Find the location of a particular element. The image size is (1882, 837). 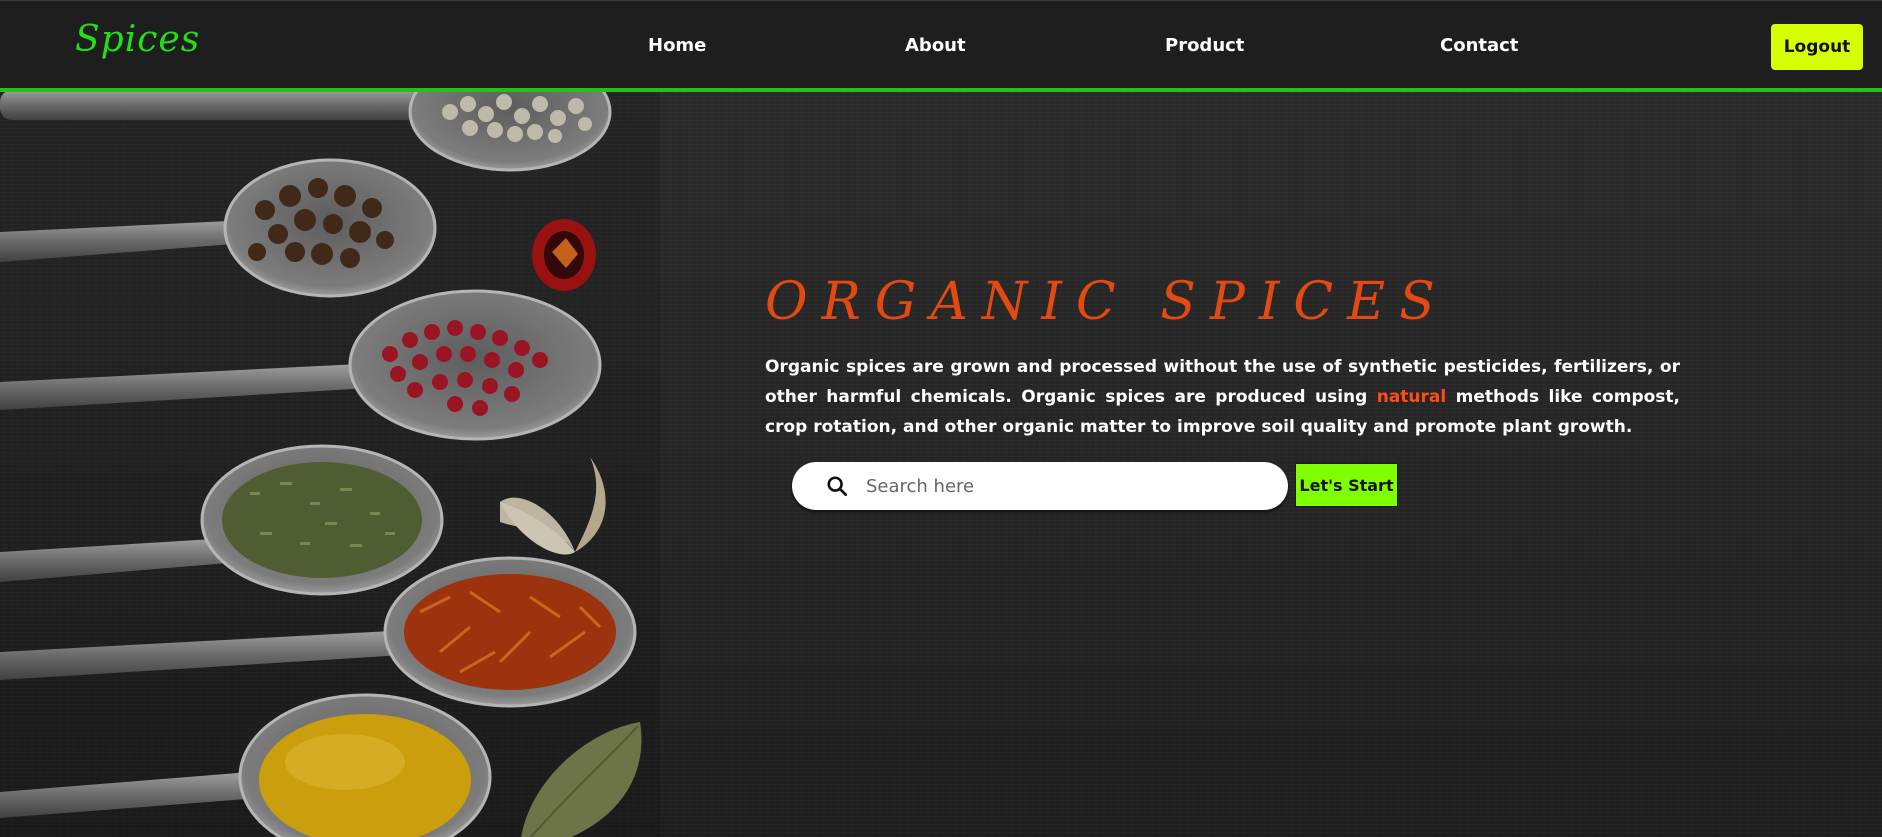

search-box is located at coordinates (1040, 486).